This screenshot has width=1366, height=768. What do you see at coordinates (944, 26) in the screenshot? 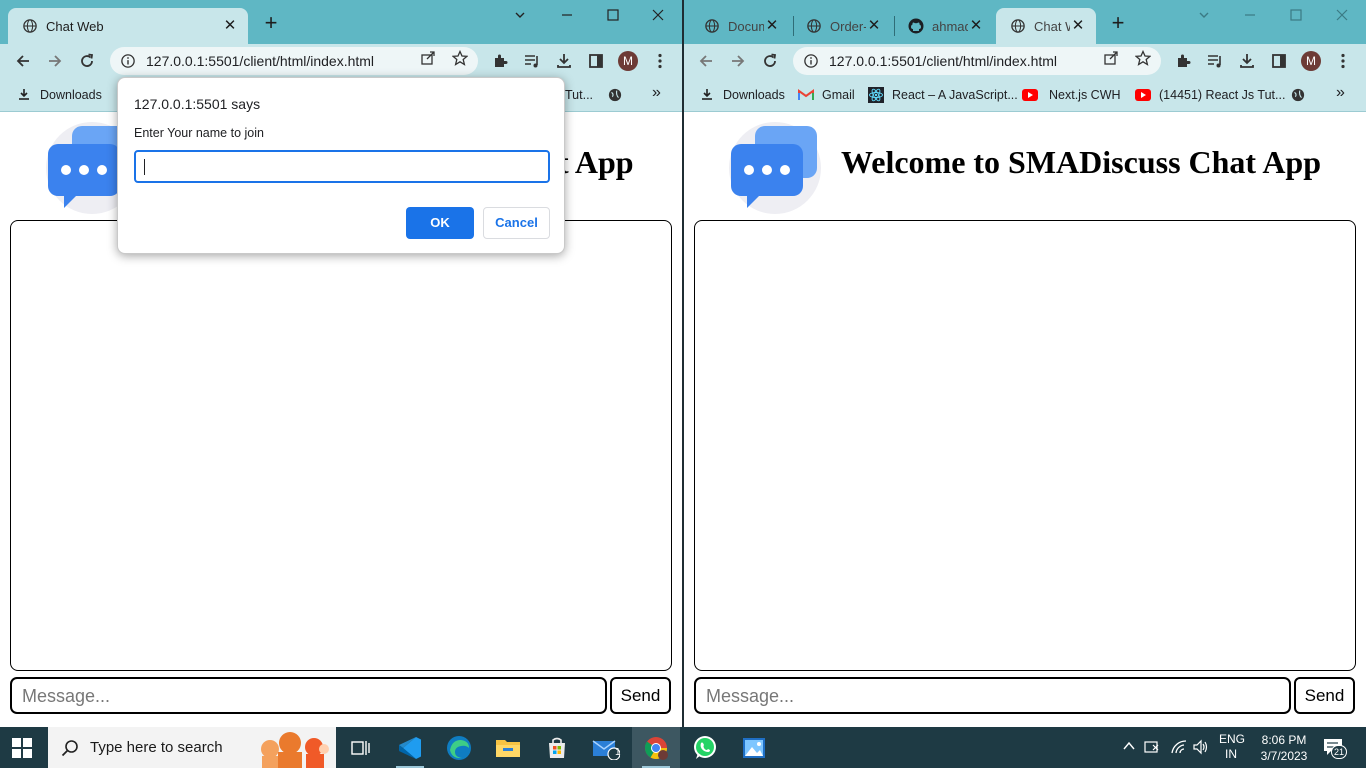
I see `tab-ahmad-github: ahmad ✕` at bounding box center [944, 26].